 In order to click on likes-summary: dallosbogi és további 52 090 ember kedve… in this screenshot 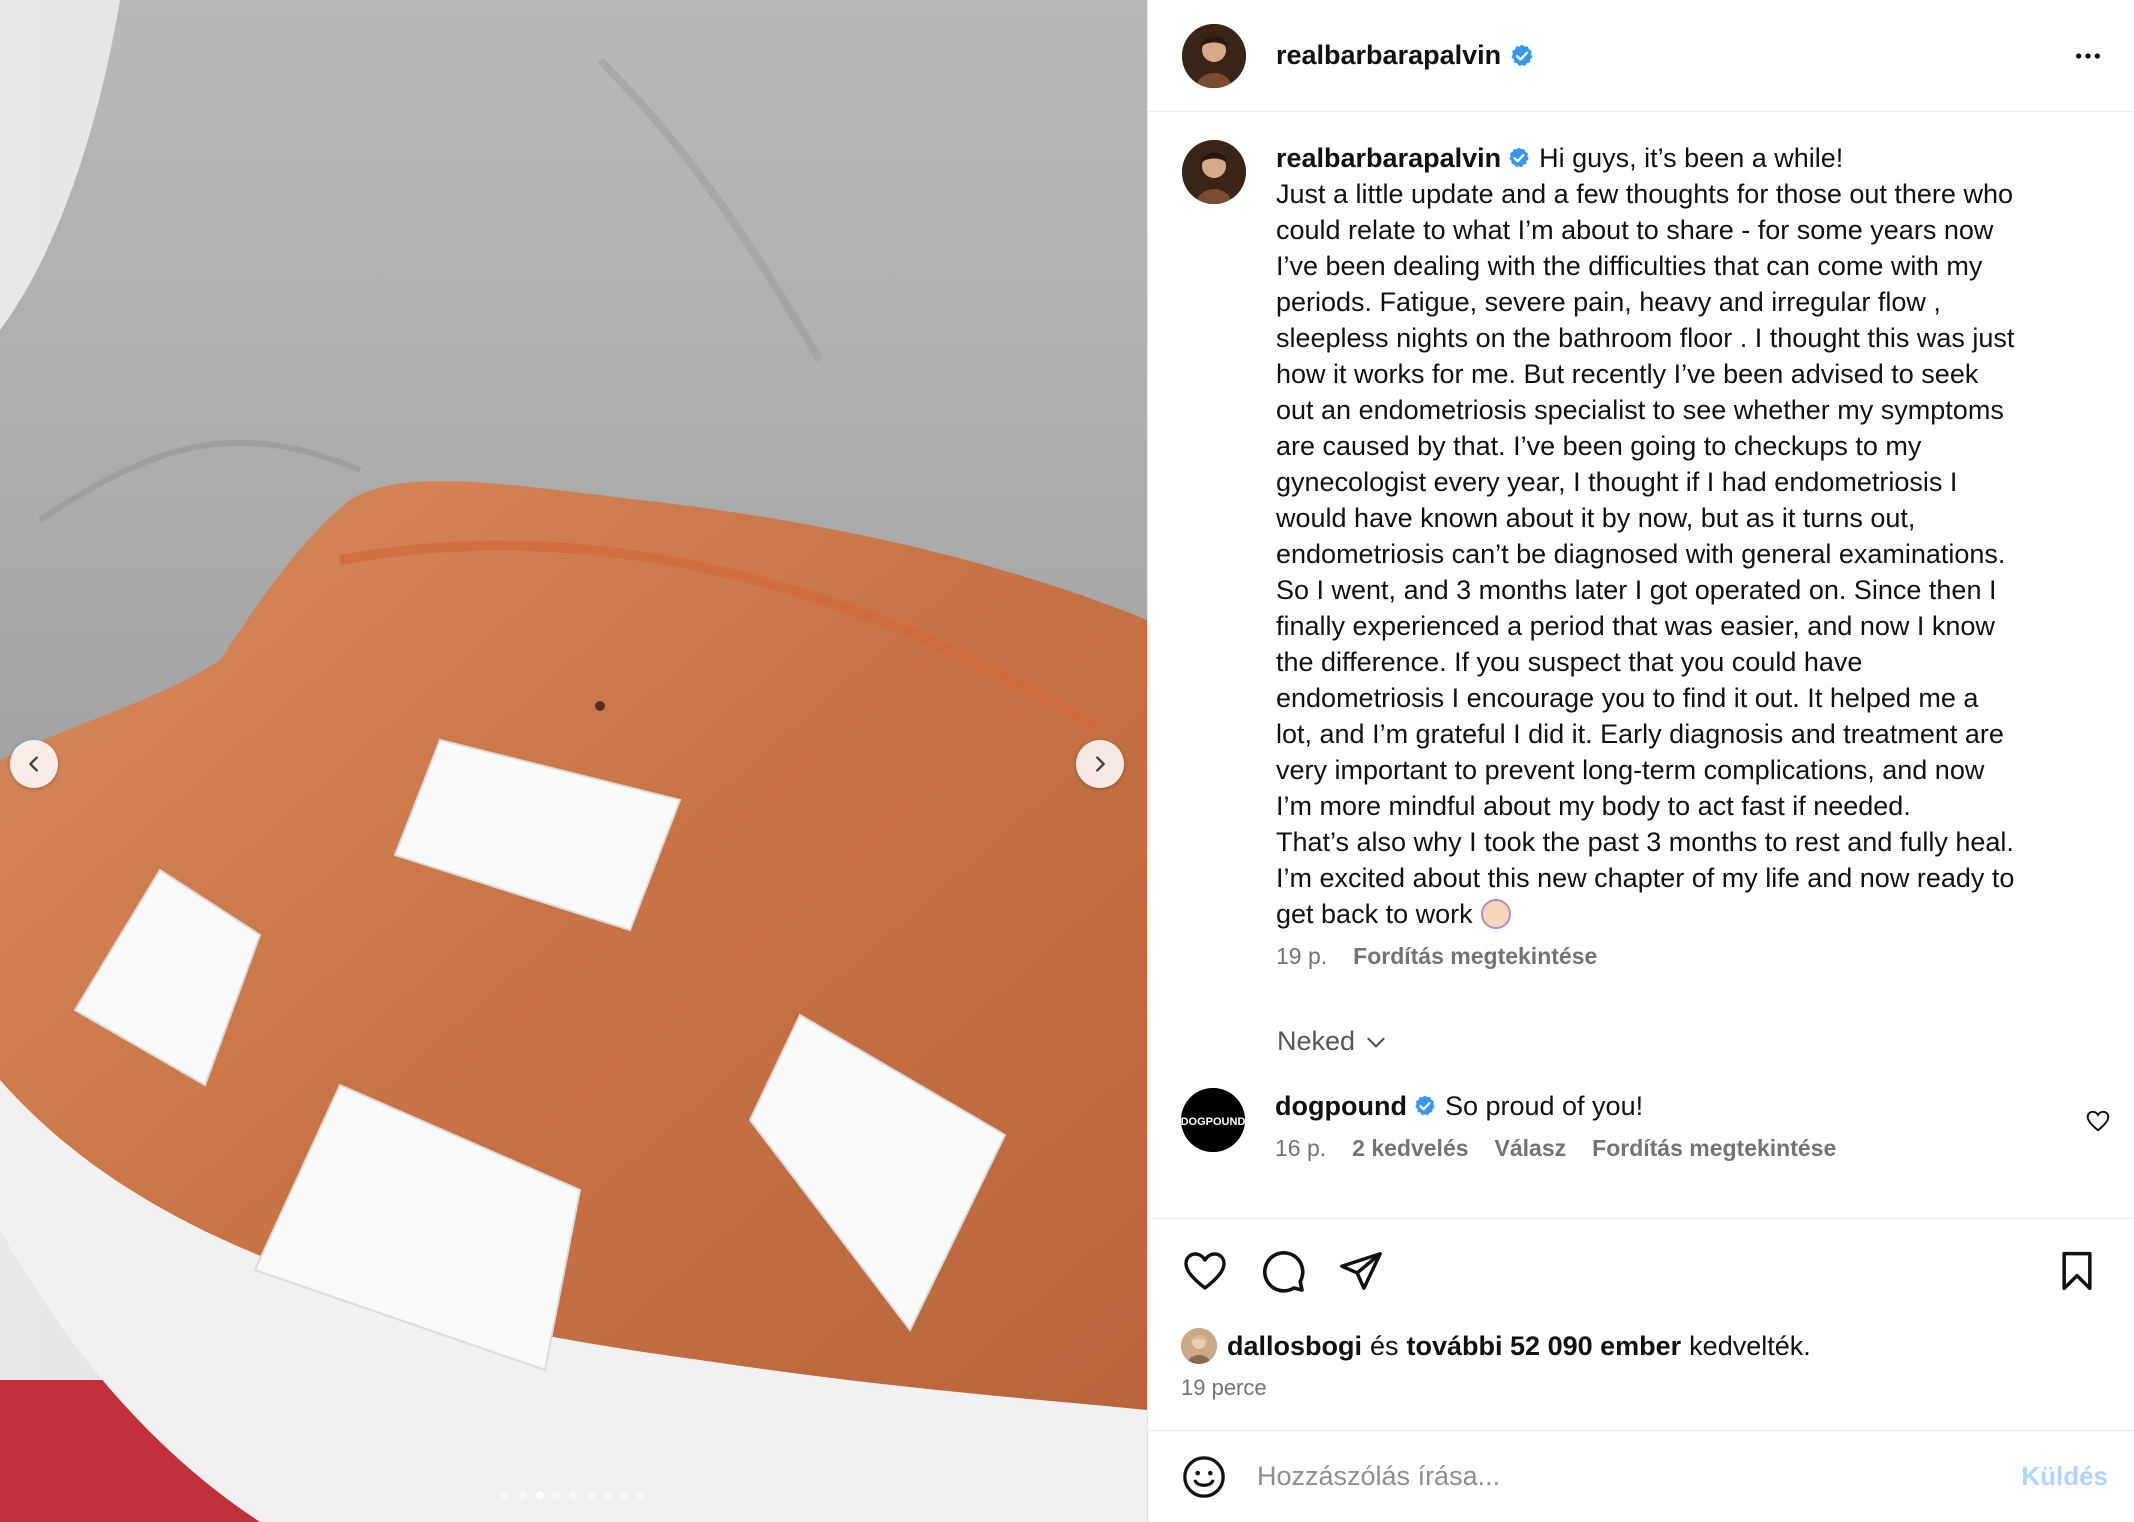, I will do `click(1496, 1346)`.